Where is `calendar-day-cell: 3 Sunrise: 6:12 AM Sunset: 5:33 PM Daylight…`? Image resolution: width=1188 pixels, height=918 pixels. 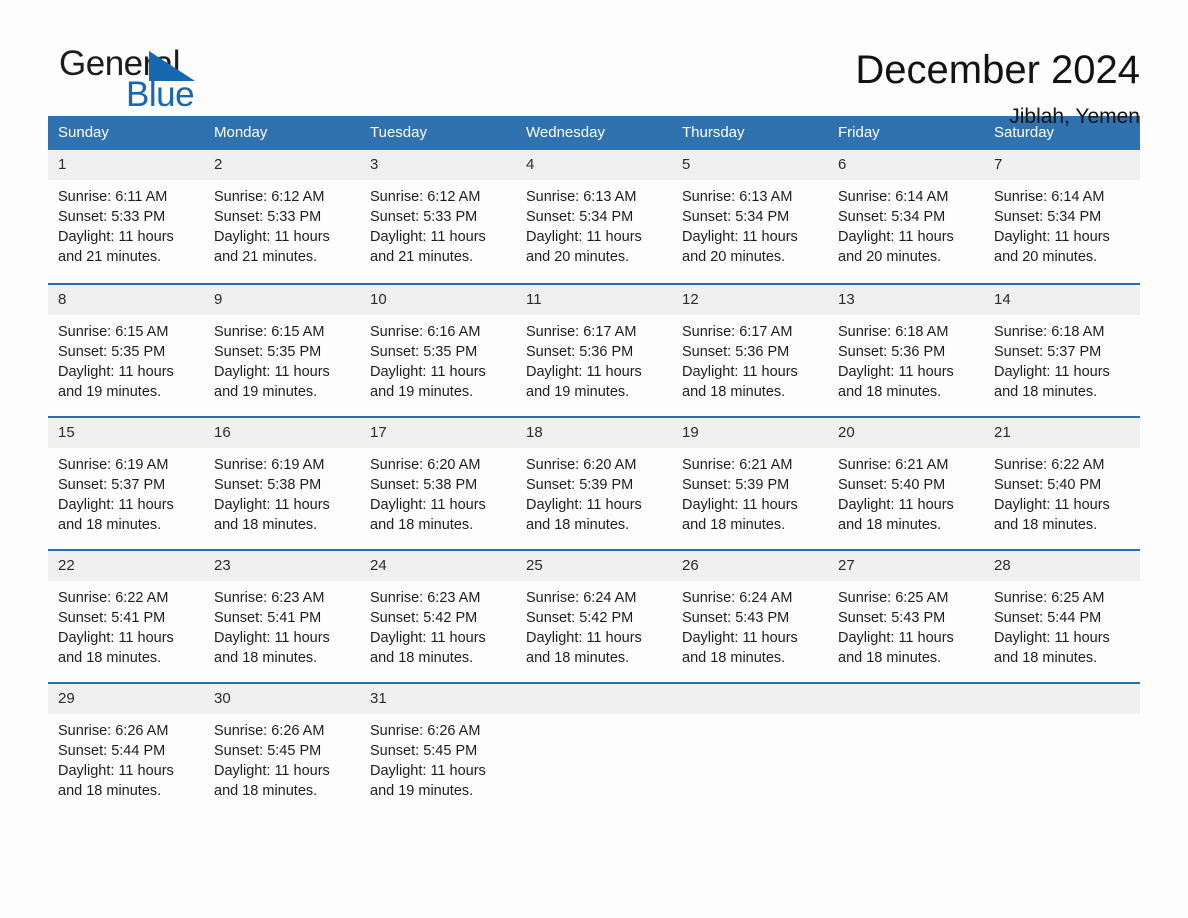 calendar-day-cell: 3 Sunrise: 6:12 AM Sunset: 5:33 PM Daylight… is located at coordinates (438, 216).